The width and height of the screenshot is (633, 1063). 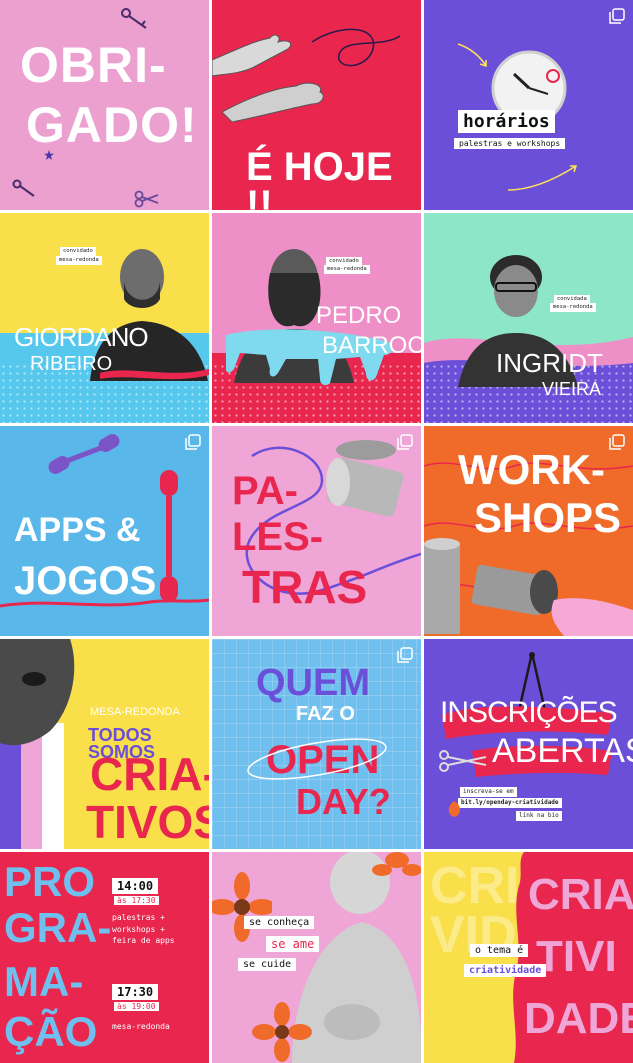 I want to click on horarios-title: horários, so click(x=506, y=121).